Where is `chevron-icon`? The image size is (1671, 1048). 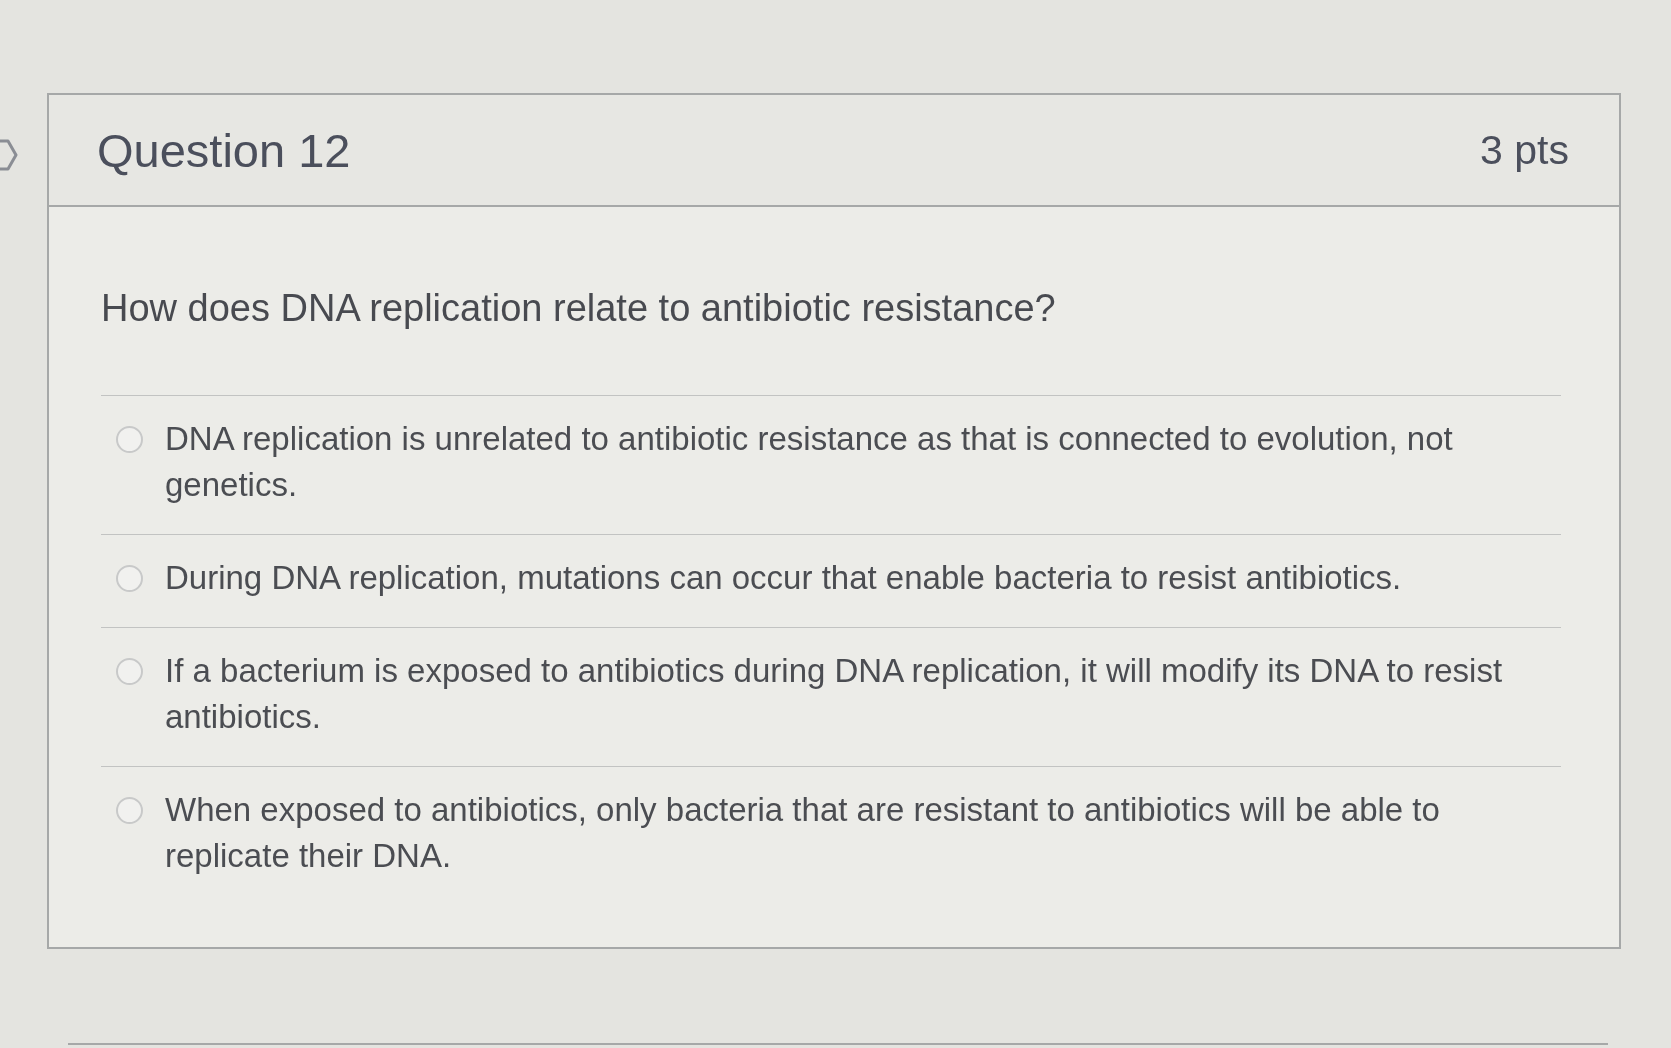
chevron-icon is located at coordinates (9, 155).